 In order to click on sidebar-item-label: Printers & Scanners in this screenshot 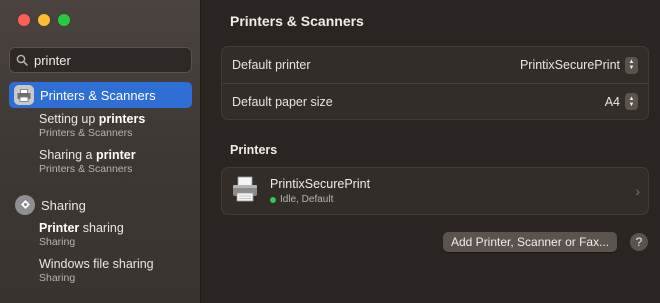, I will do `click(98, 95)`.